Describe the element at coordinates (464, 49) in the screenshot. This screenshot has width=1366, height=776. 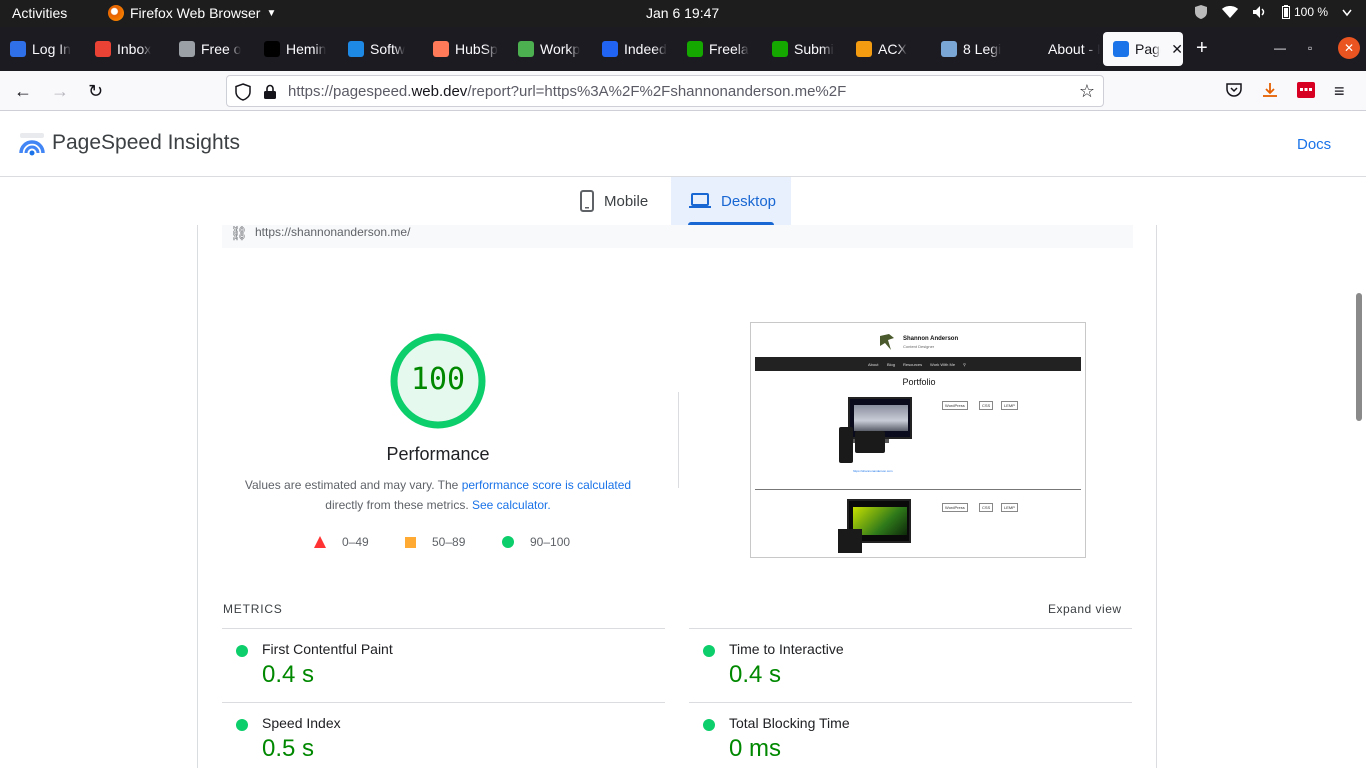
I see `browser-tab: HubSp` at that location.